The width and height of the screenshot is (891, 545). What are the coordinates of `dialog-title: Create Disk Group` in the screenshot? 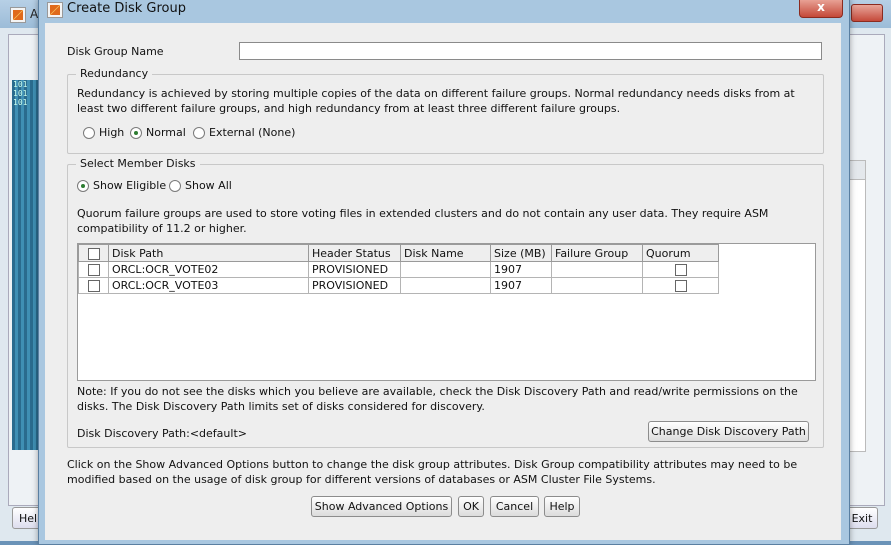 It's located at (126, 8).